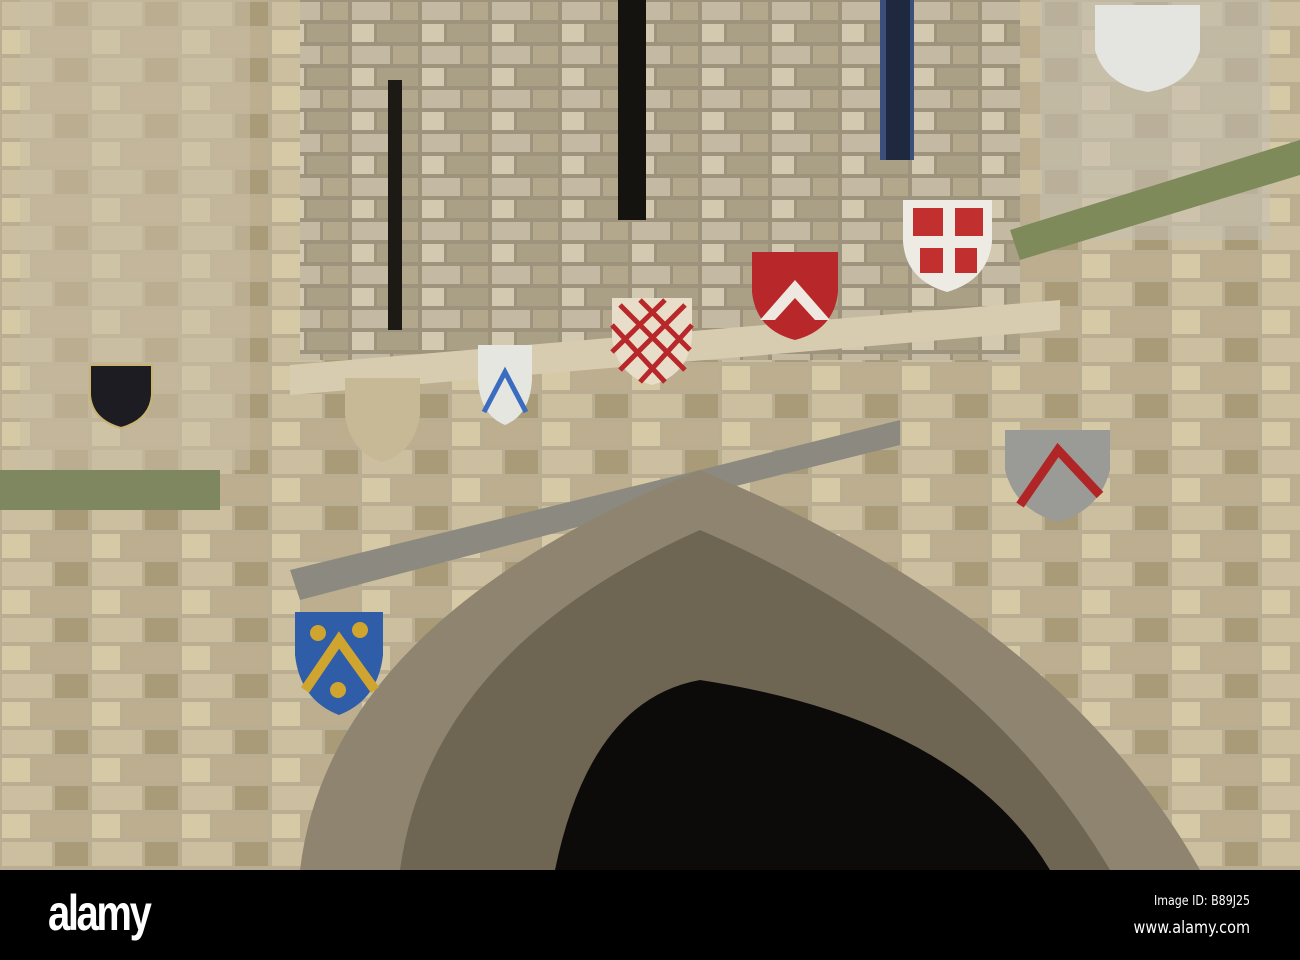 The width and height of the screenshot is (1300, 960). What do you see at coordinates (650, 915) in the screenshot?
I see `watermark-bar: alamy Image ID: B89J25 www.alamy.com` at bounding box center [650, 915].